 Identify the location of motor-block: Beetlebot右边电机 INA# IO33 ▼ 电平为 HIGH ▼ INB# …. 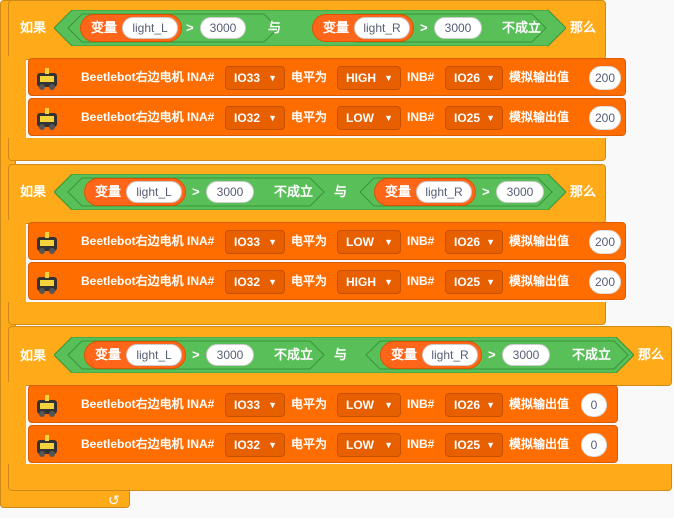
(327, 77).